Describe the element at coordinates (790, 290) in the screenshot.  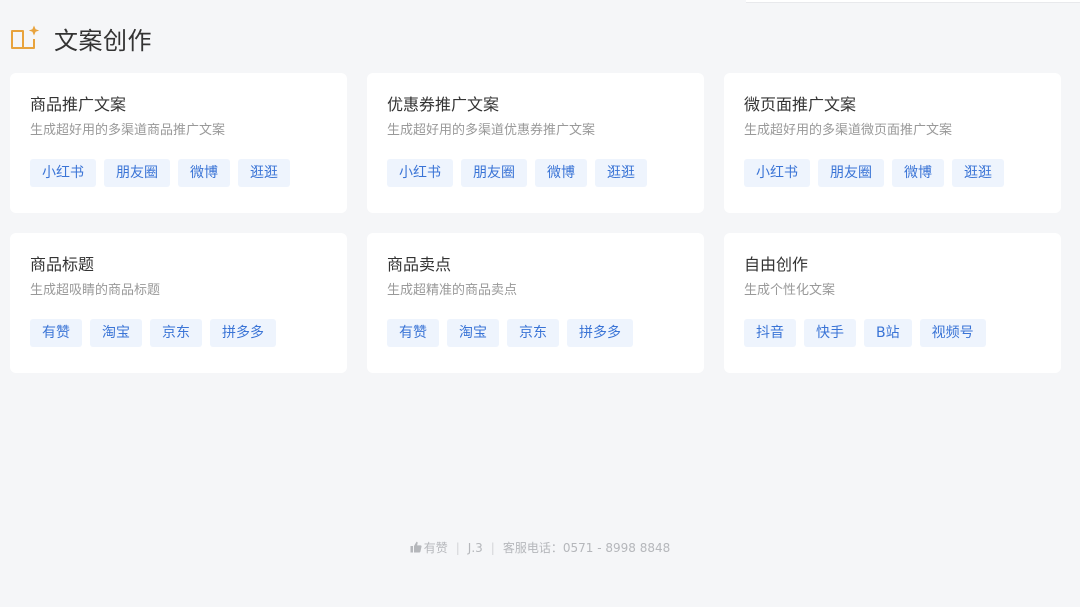
I see `card-description: 生成个性化文案` at that location.